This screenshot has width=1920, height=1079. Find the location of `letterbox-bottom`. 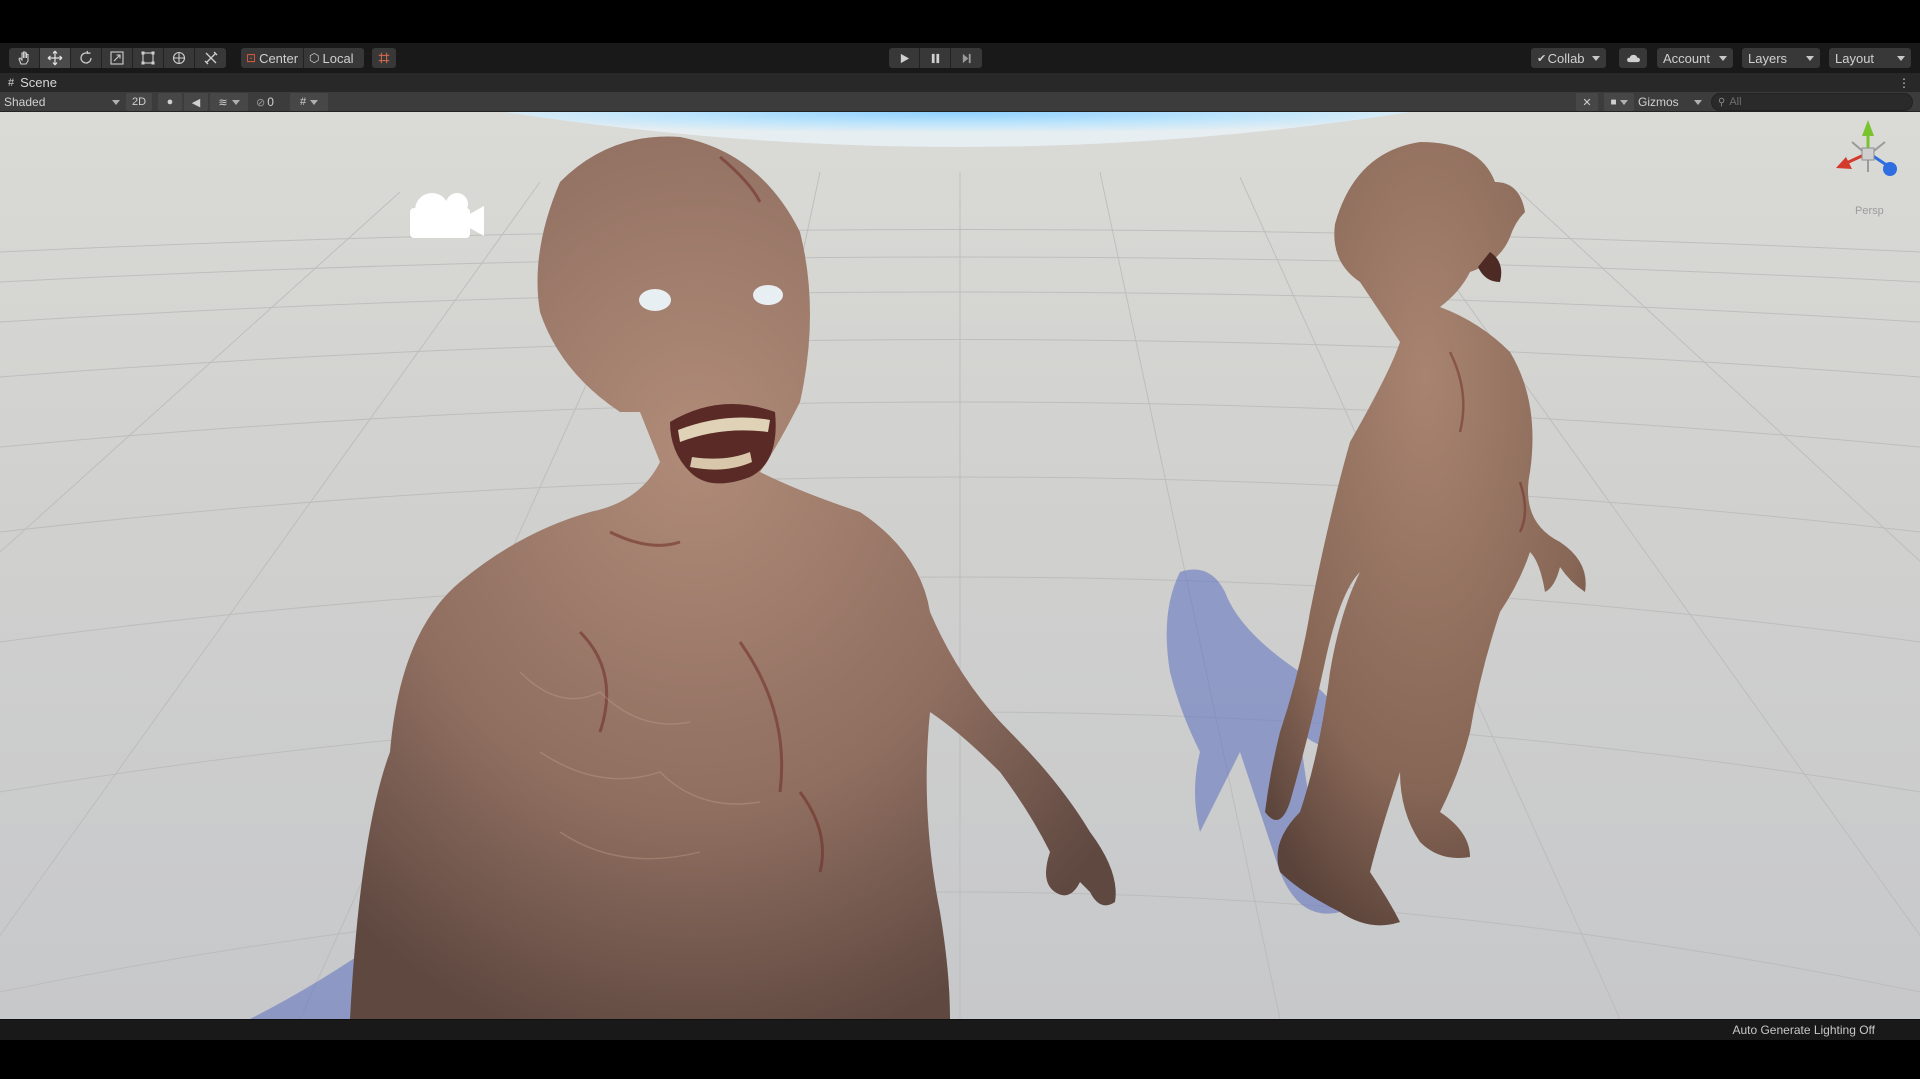

letterbox-bottom is located at coordinates (960, 1059).